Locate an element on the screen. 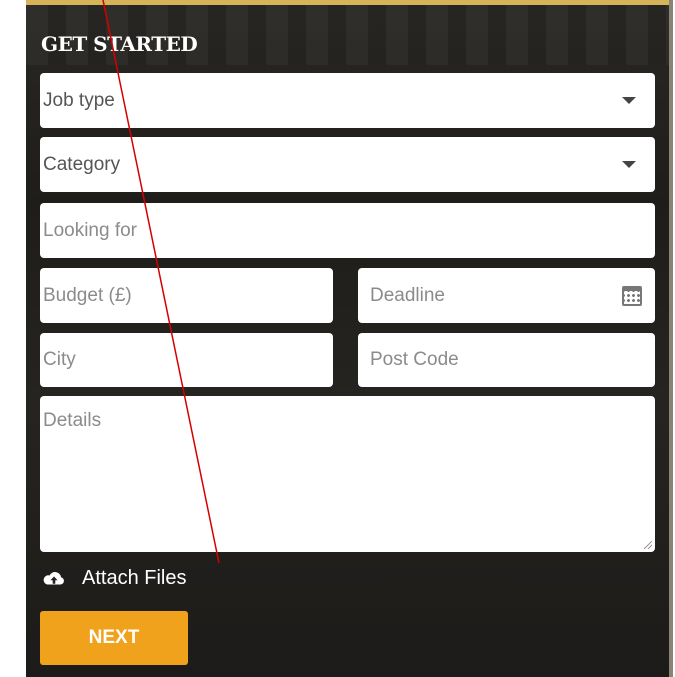 This screenshot has height=677, width=675. category-value: Category is located at coordinates (82, 164).